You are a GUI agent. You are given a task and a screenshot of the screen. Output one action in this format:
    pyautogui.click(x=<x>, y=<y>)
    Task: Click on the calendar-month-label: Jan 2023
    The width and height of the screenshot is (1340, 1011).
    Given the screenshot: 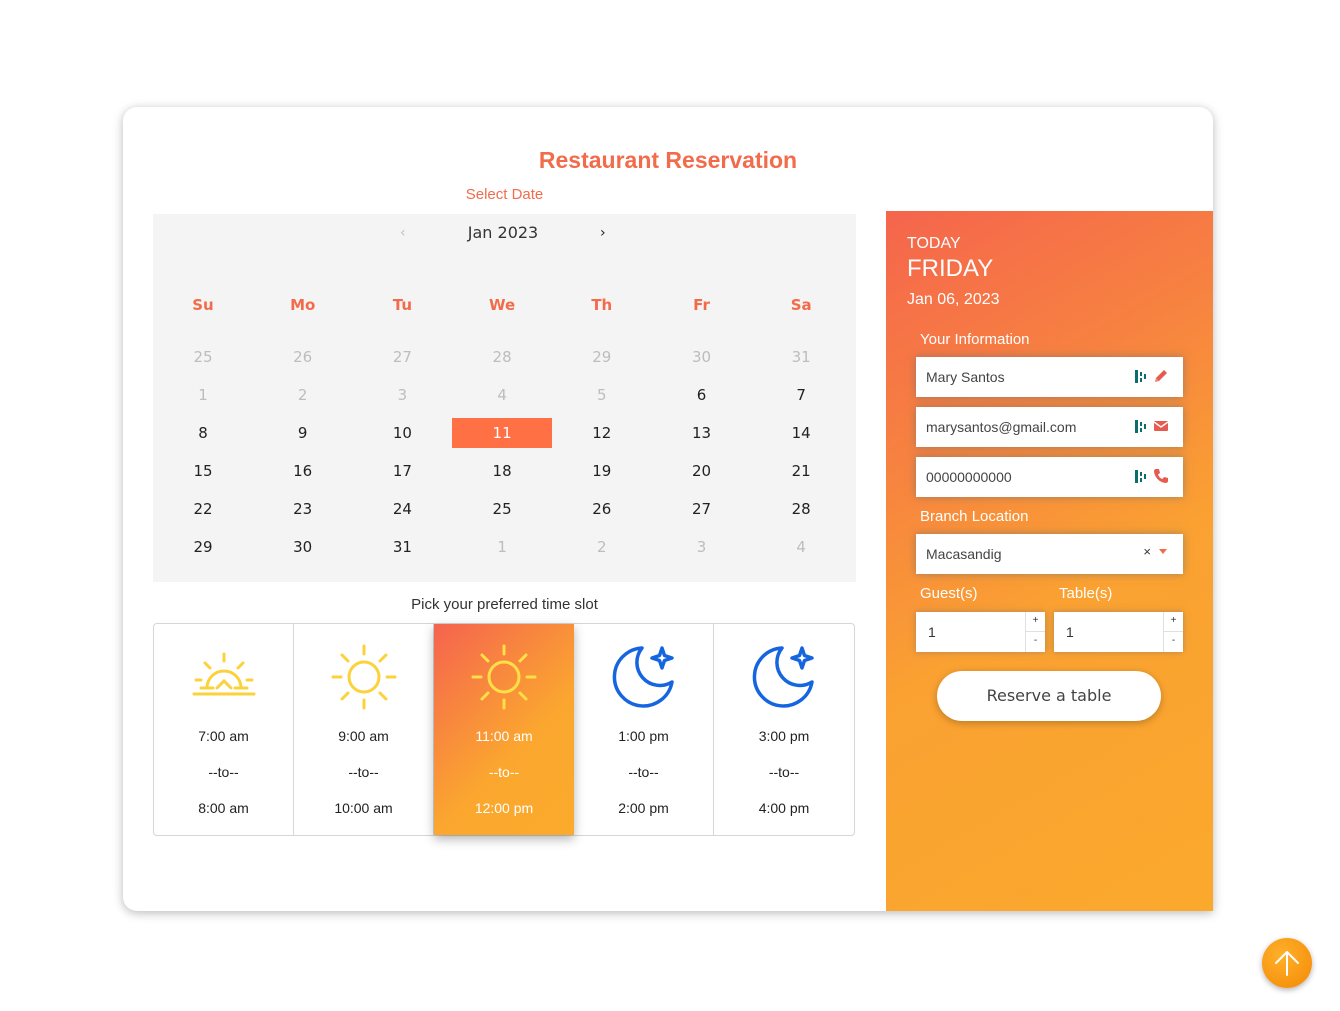 What is the action you would take?
    pyautogui.click(x=503, y=232)
    